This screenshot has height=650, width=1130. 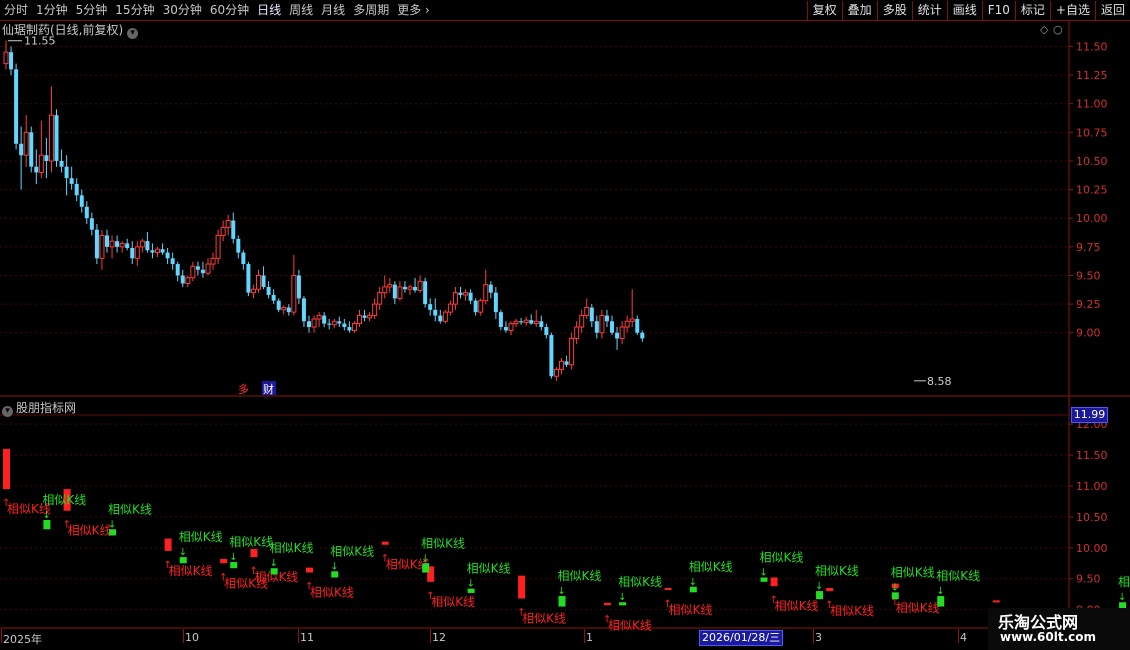 What do you see at coordinates (741, 638) in the screenshot?
I see `cursor-date-box: 2026/01/28/三` at bounding box center [741, 638].